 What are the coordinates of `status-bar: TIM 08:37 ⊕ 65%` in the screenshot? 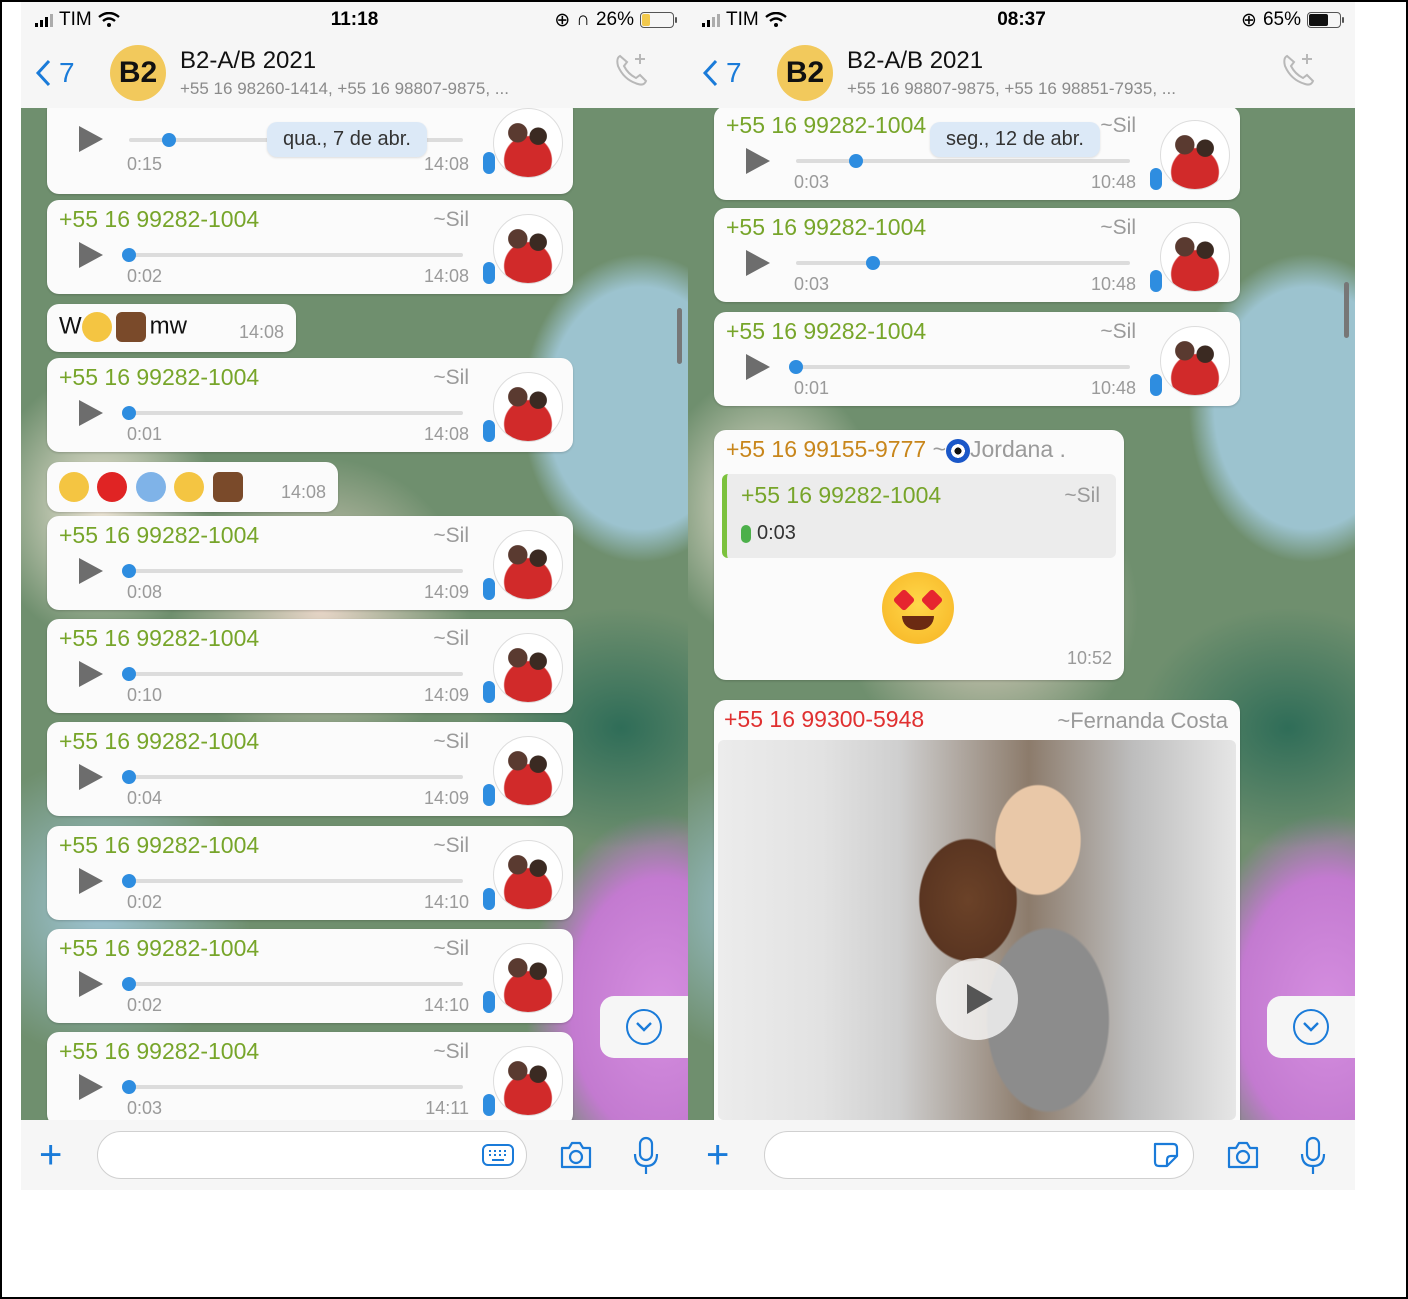 It's located at (1021, 20).